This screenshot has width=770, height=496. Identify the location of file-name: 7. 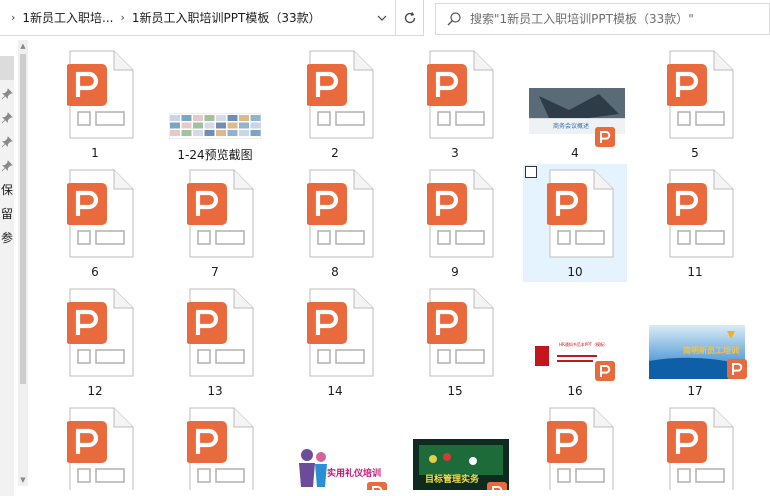
(215, 272).